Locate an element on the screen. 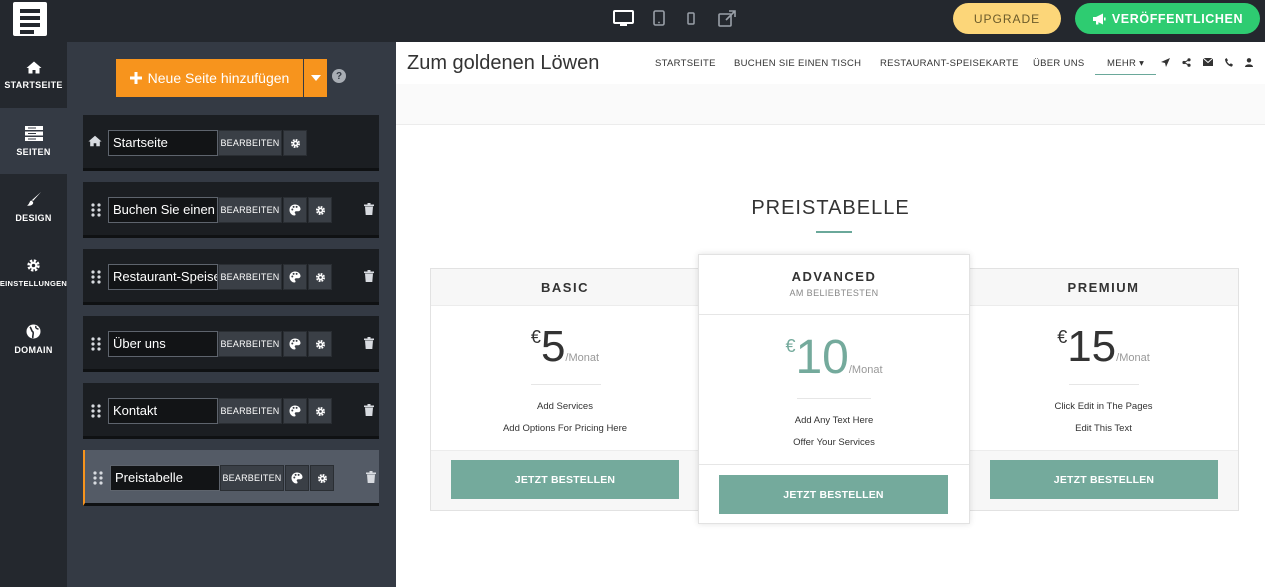 Image resolution: width=1265 pixels, height=587 pixels. title-divider is located at coordinates (834, 232).